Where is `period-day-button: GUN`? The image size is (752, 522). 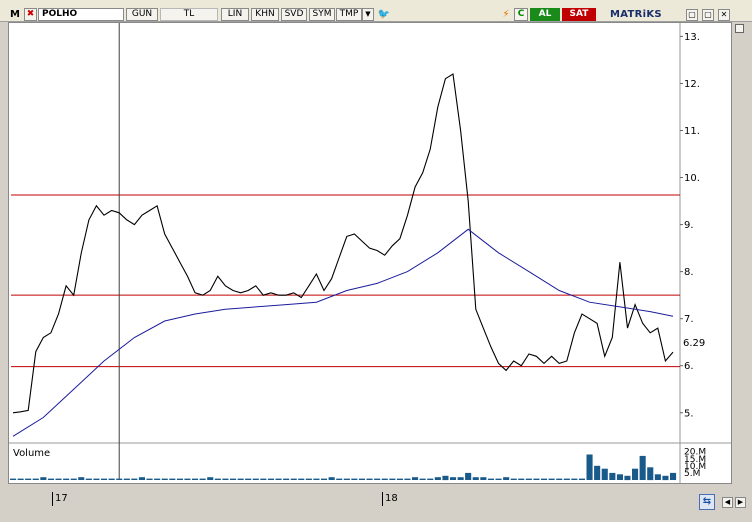 period-day-button: GUN is located at coordinates (142, 14).